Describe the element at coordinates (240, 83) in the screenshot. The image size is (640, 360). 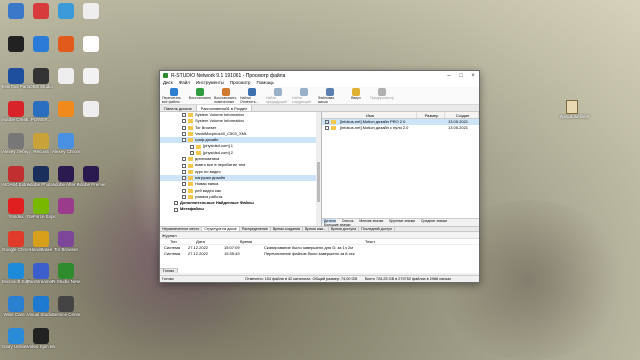
I see `menu-item: Просмотр` at that location.